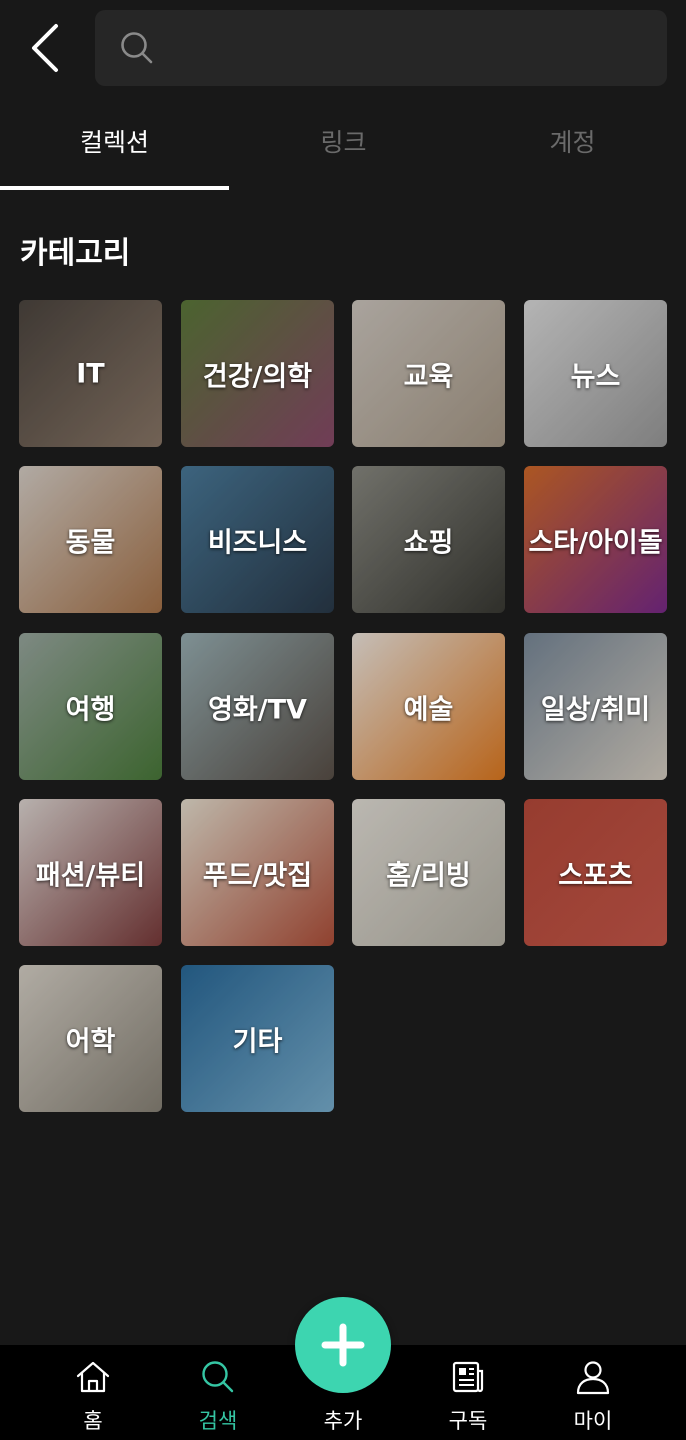 This screenshot has width=686, height=1440. I want to click on category-tile: 홈/리빙, so click(428, 872).